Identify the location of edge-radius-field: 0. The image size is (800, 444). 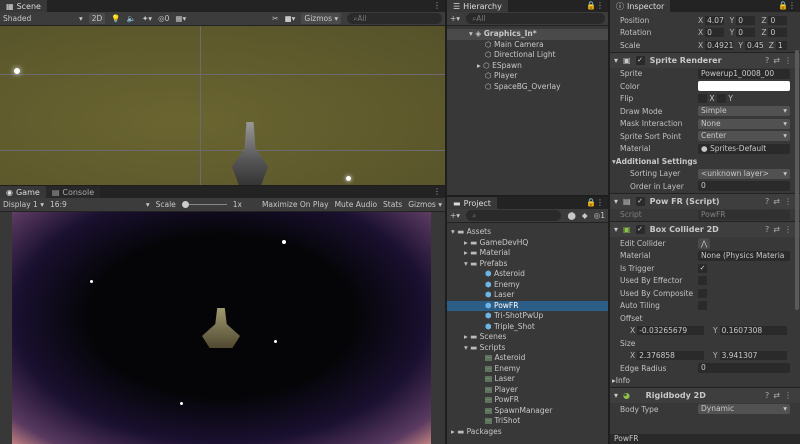
(744, 368).